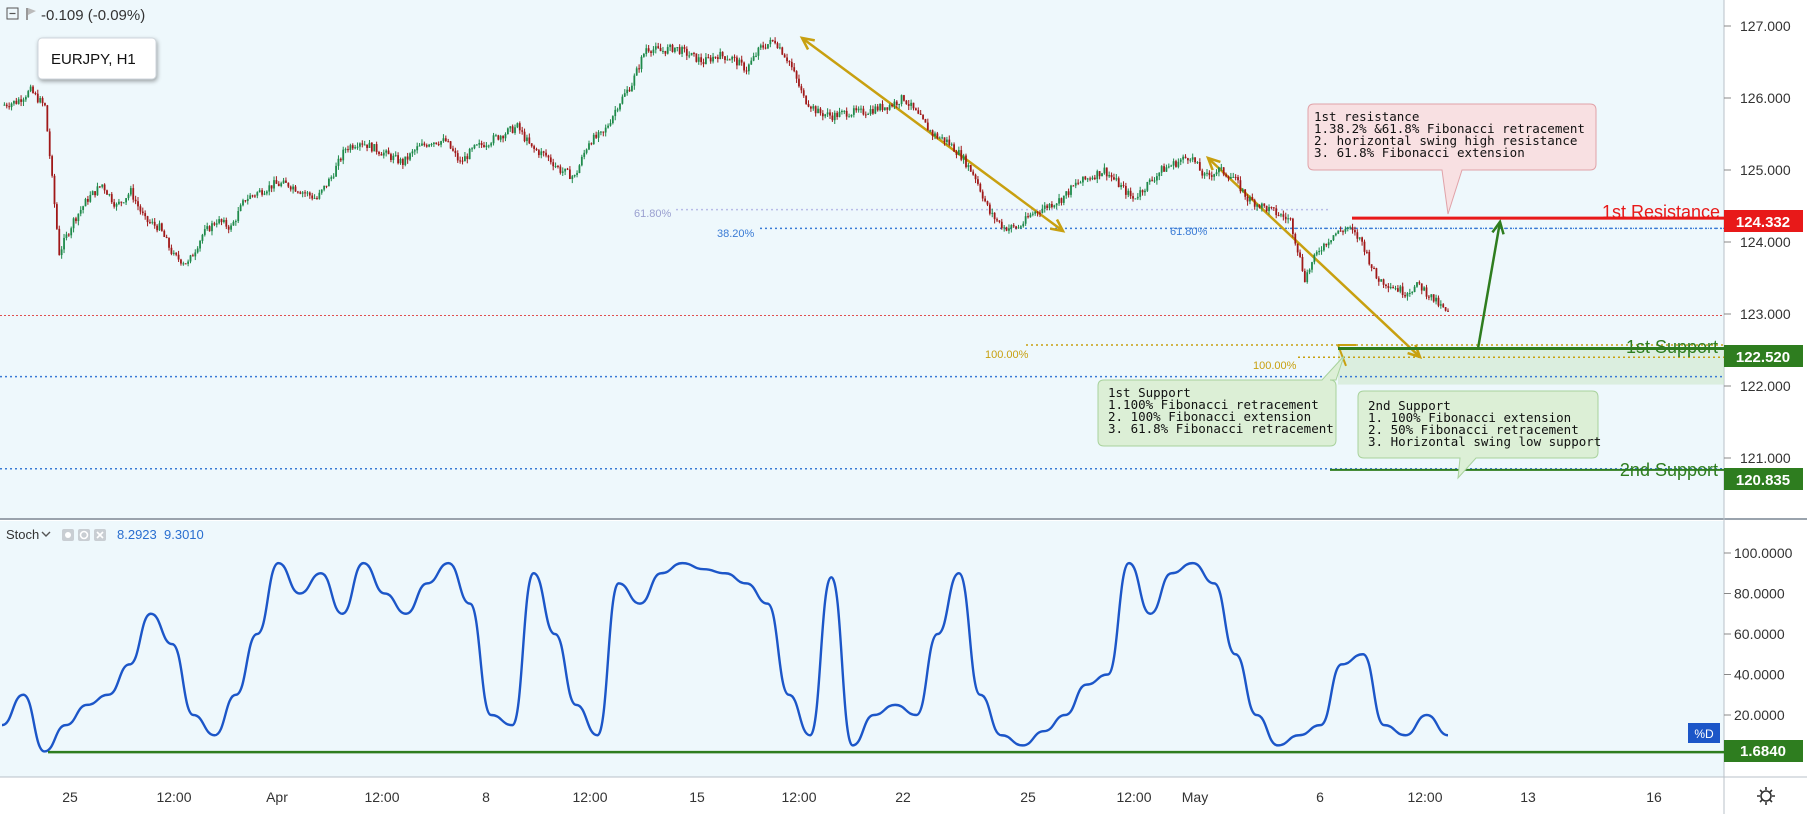  Describe the element at coordinates (486, 797) in the screenshot. I see `time-tick-label: 8` at that location.